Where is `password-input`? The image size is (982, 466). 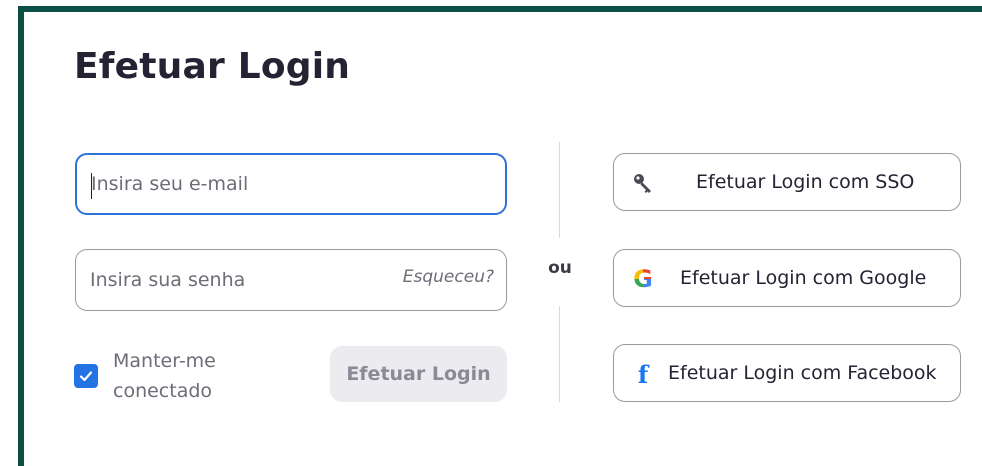
password-input is located at coordinates (240, 280).